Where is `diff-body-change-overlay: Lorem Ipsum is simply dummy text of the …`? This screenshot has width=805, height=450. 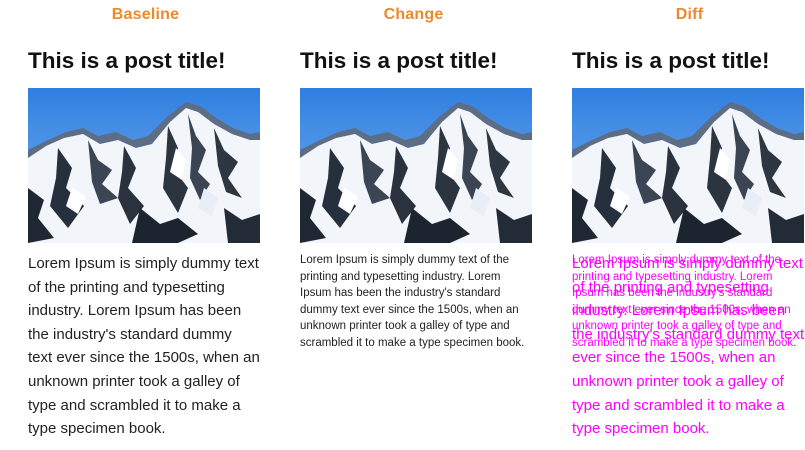
diff-body-change-overlay: Lorem Ipsum is simply dummy text of the … is located at coordinates (684, 301).